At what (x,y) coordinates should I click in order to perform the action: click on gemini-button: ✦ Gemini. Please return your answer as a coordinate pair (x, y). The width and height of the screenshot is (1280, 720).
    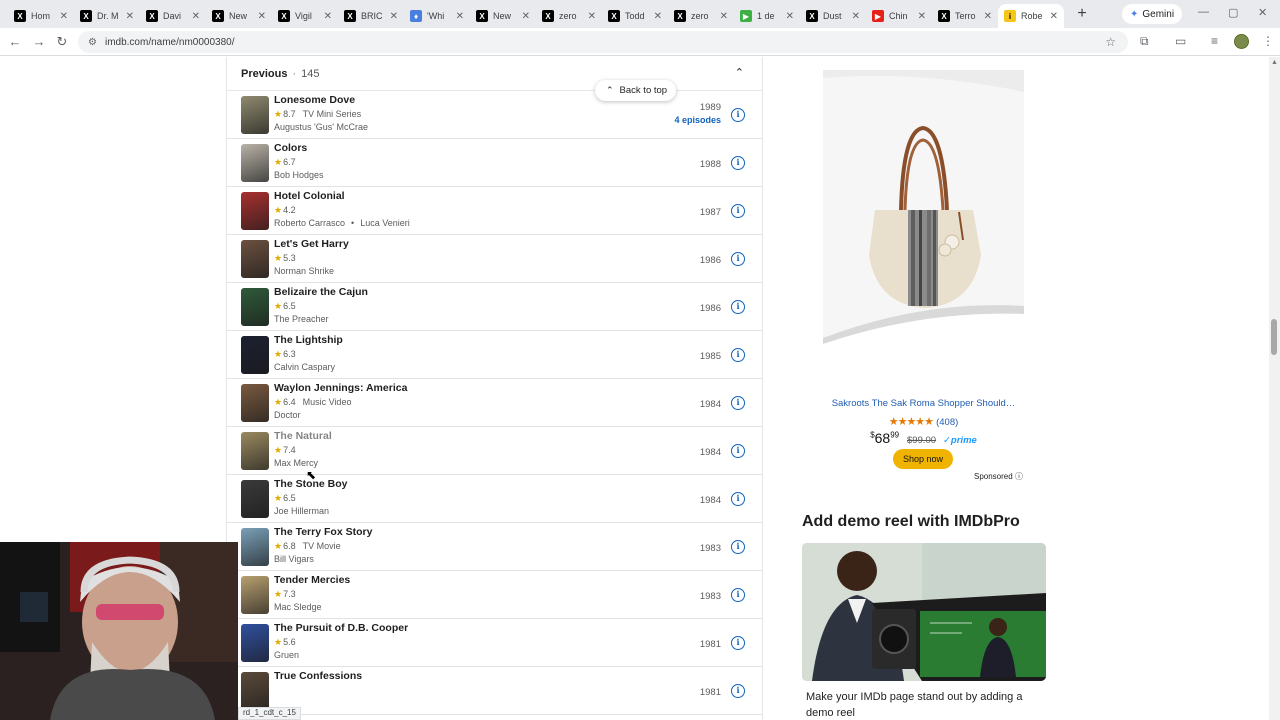
    Looking at the image, I should click on (1152, 14).